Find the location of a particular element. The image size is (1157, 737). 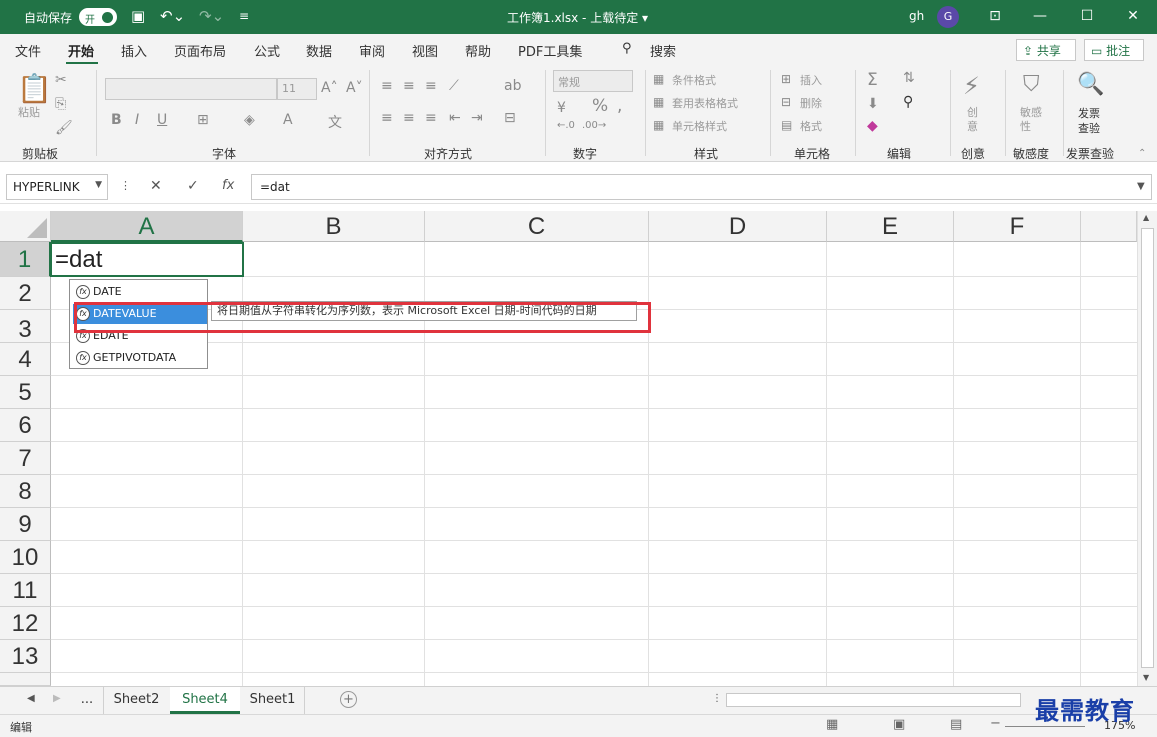

percent-icon: % is located at coordinates (600, 106).